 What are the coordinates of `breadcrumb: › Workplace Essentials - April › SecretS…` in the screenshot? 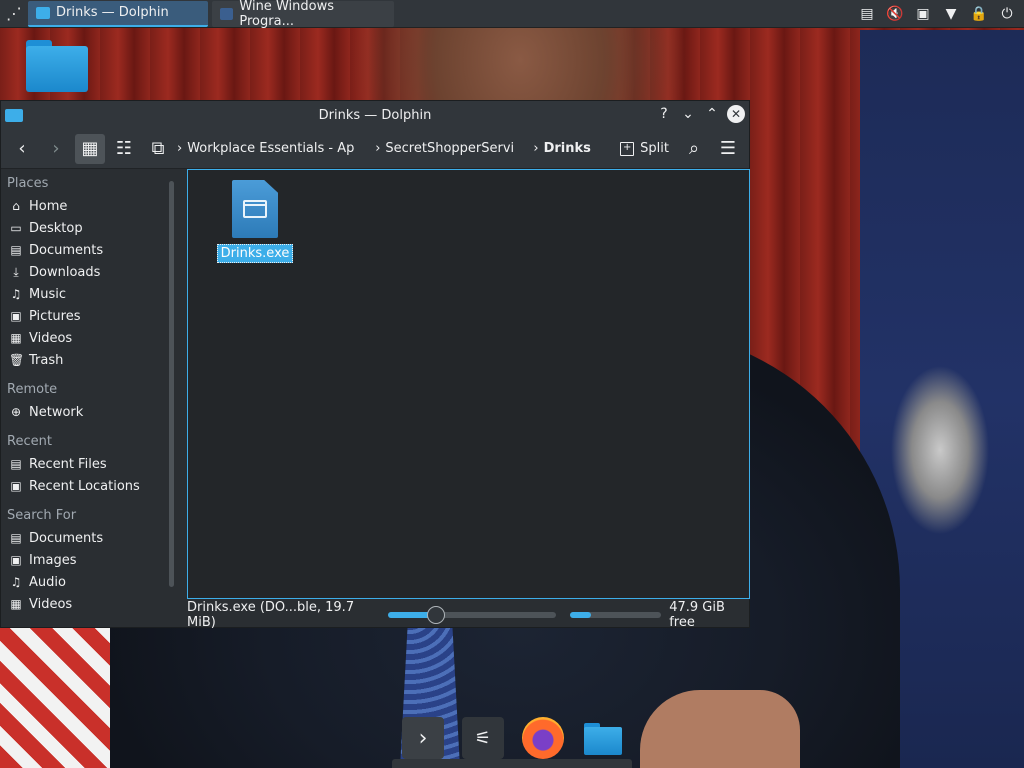 It's located at (393, 148).